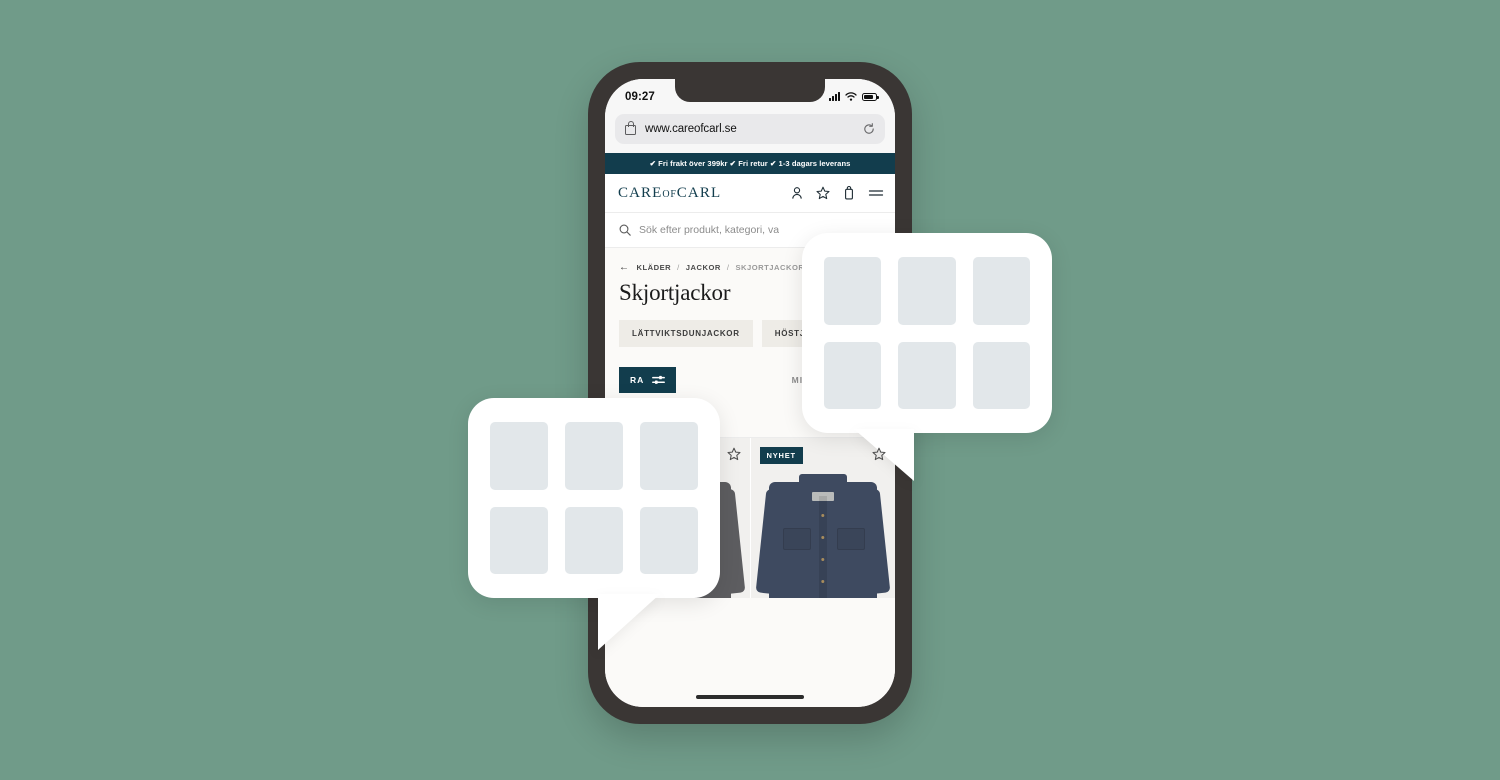  Describe the element at coordinates (750, 697) in the screenshot. I see `home-indicator` at that location.